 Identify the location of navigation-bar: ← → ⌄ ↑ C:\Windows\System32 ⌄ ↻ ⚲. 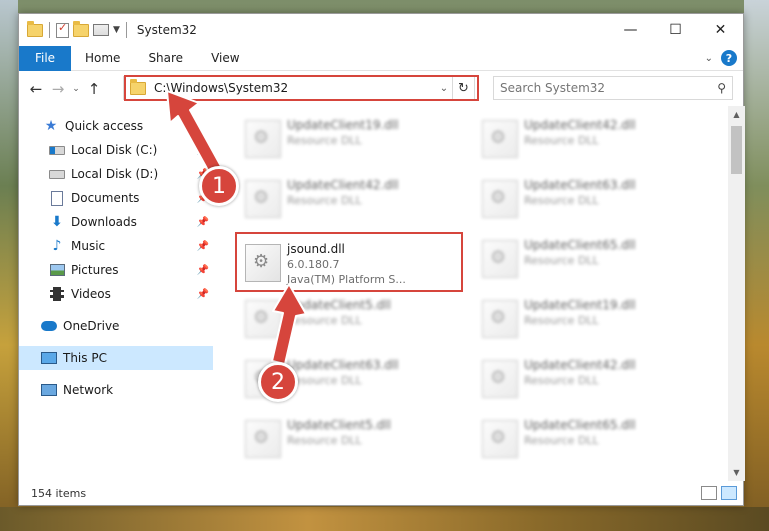
(381, 88).